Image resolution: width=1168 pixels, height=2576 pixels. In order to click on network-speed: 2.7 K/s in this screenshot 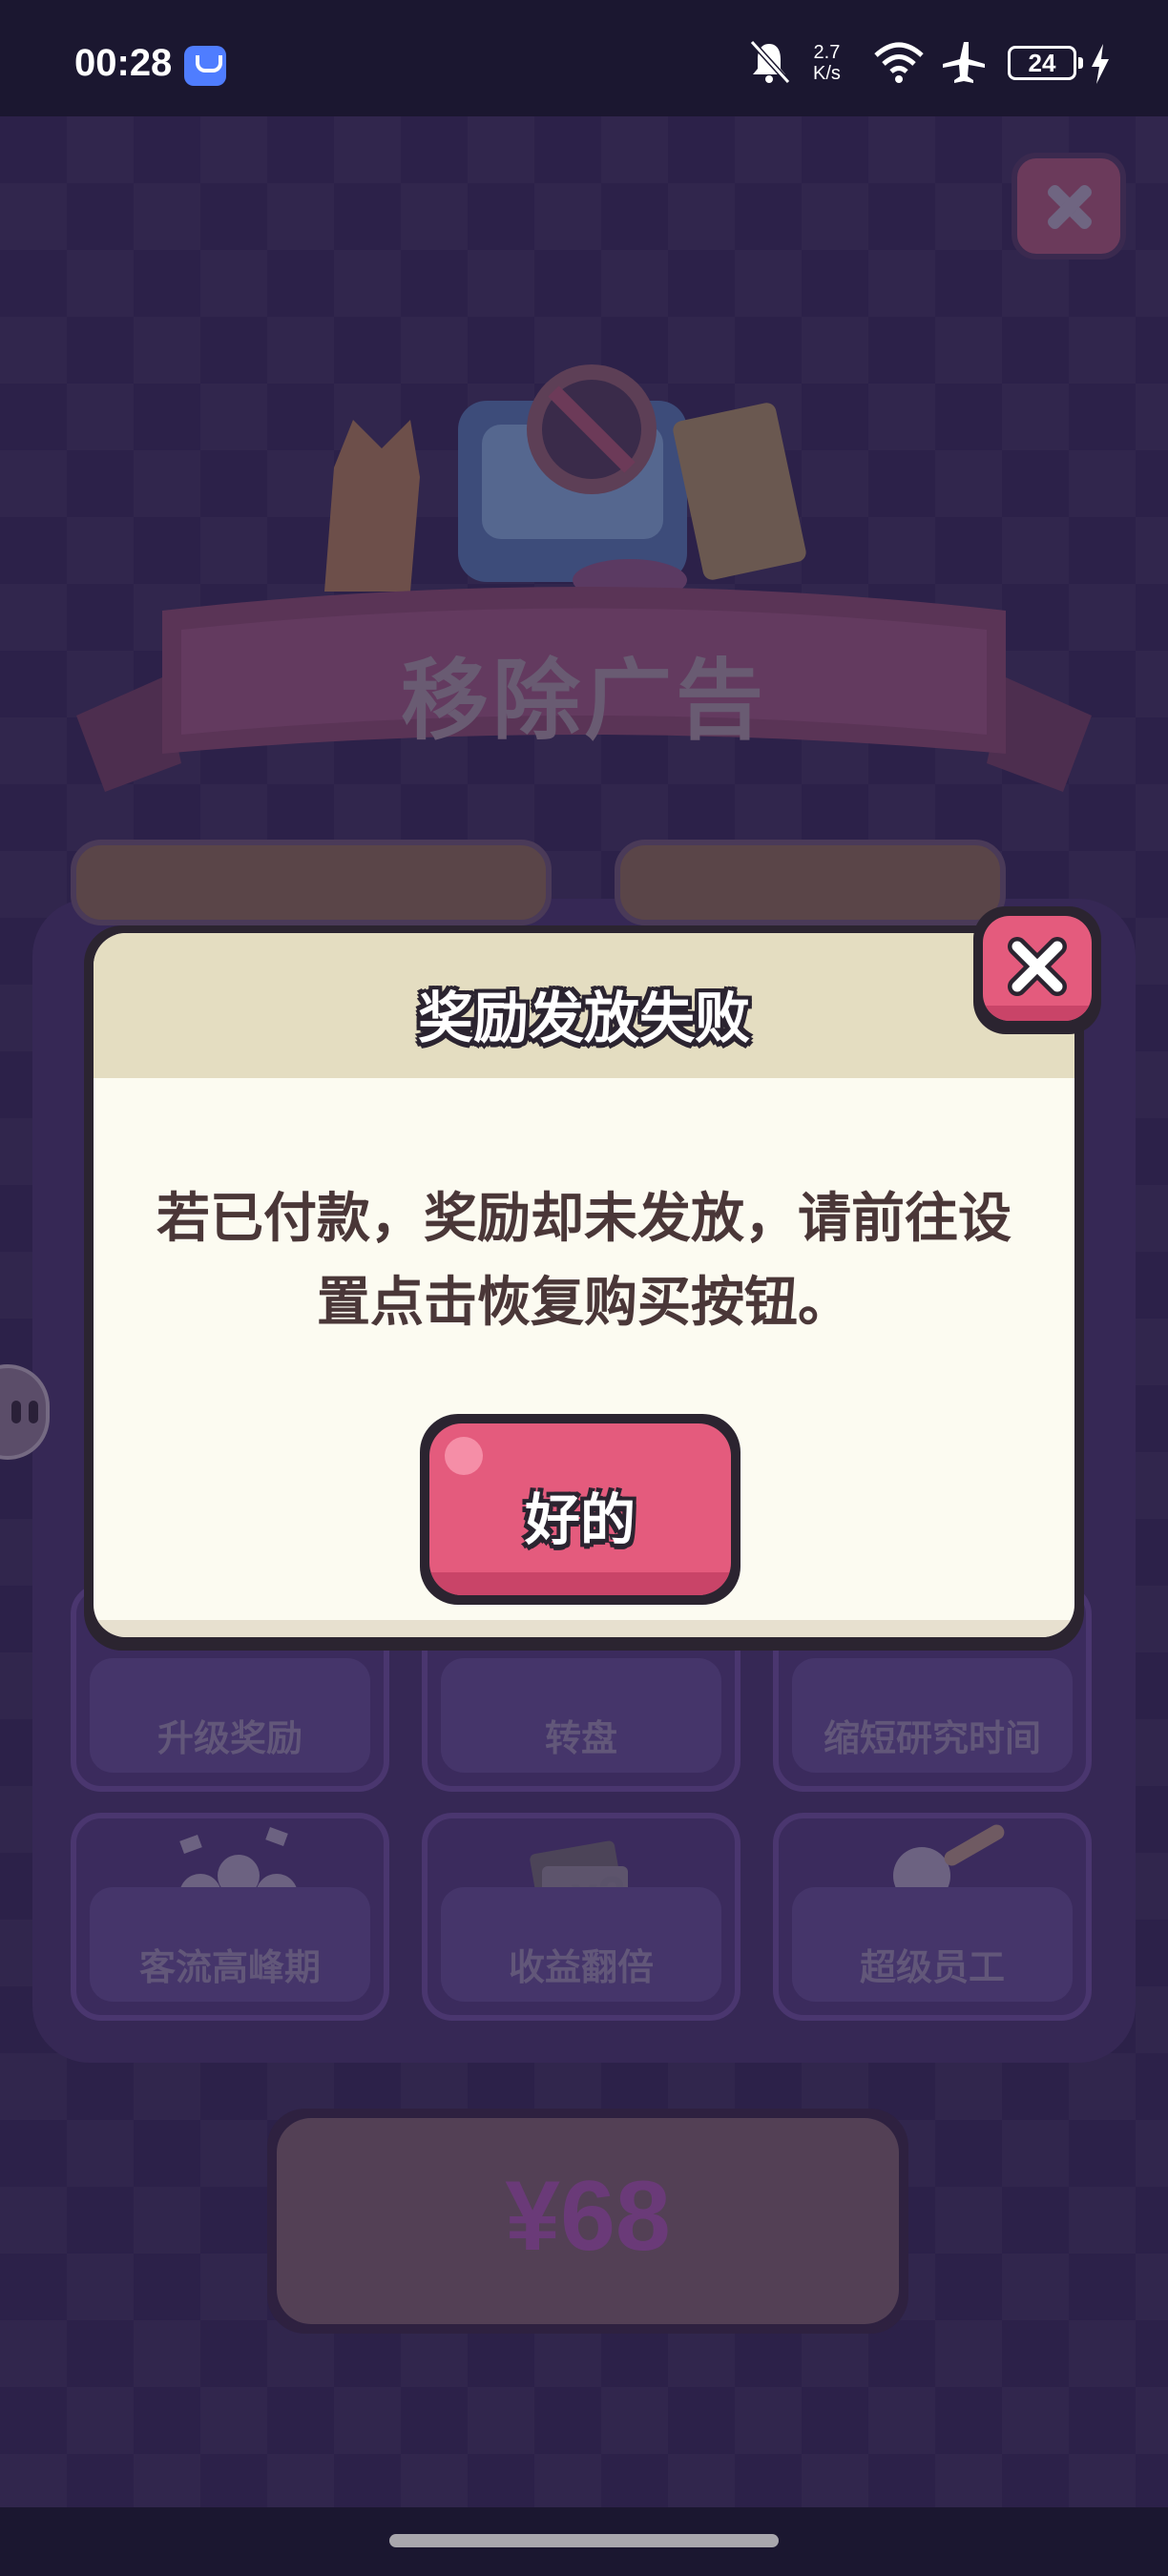, I will do `click(827, 63)`.